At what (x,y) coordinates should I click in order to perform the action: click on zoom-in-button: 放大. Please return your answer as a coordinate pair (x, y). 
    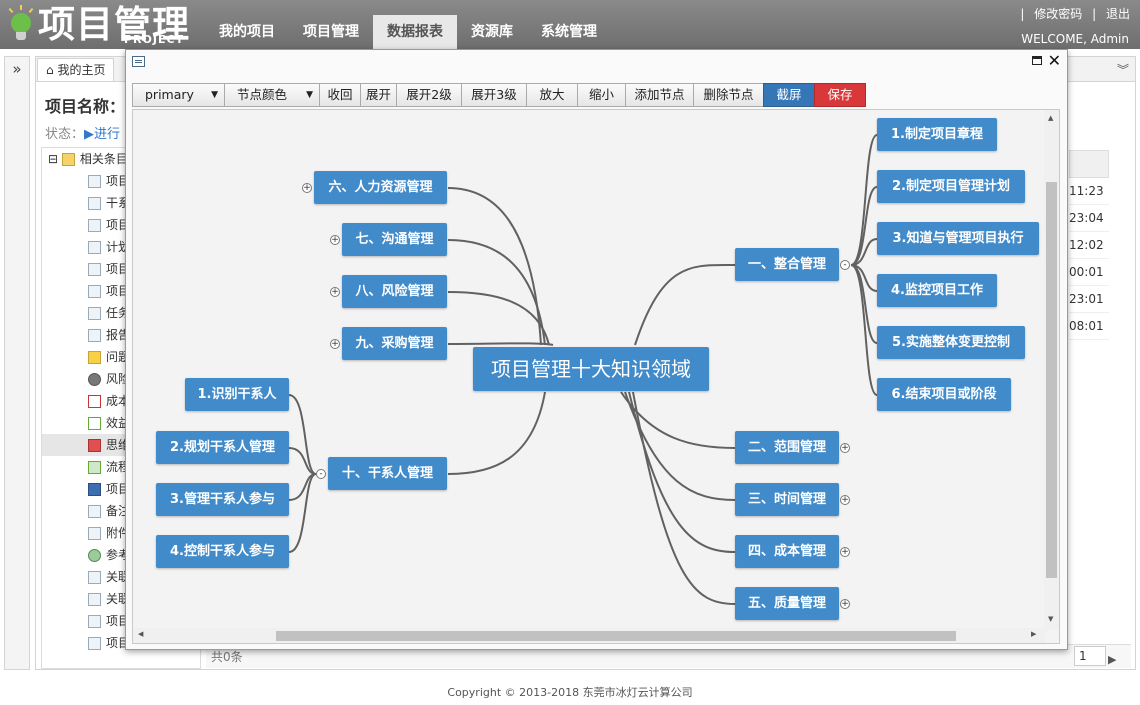
    Looking at the image, I should click on (552, 95).